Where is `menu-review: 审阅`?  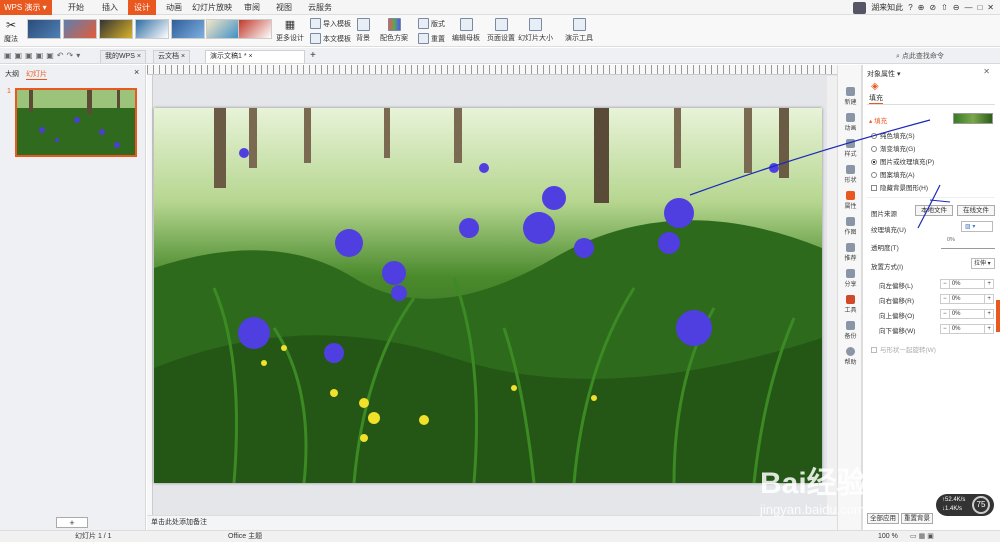
menu-review: 审阅 is located at coordinates (252, 7).